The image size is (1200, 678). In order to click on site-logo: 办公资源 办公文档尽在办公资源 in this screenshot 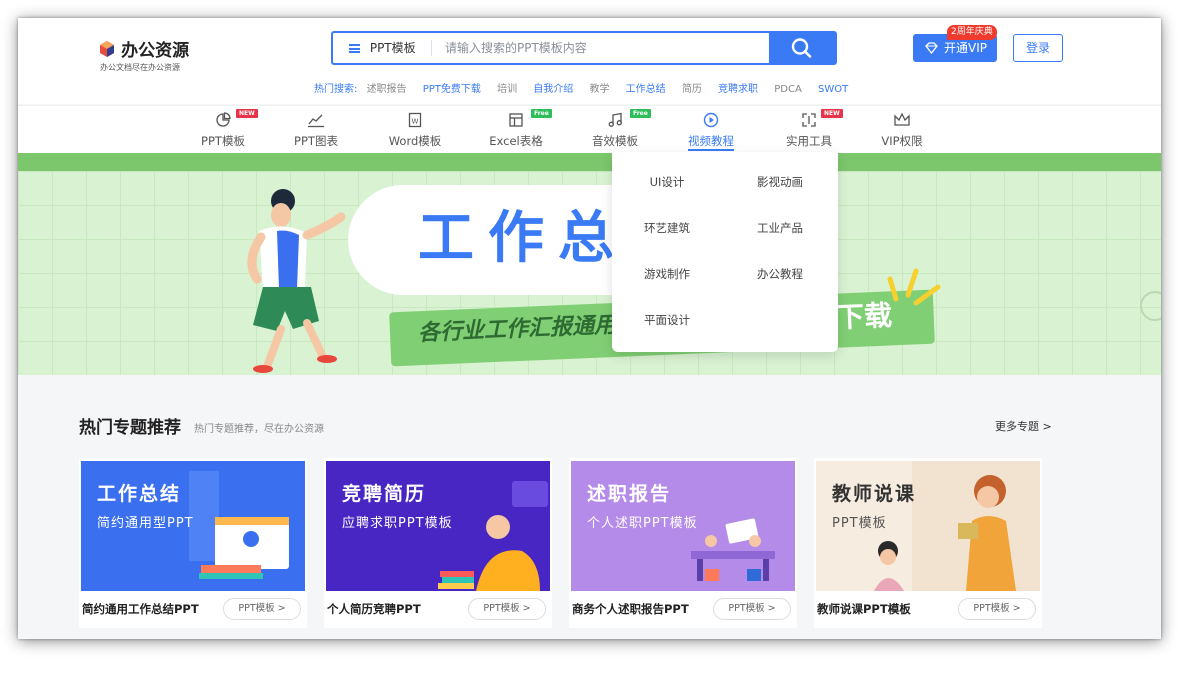, I will do `click(143, 54)`.